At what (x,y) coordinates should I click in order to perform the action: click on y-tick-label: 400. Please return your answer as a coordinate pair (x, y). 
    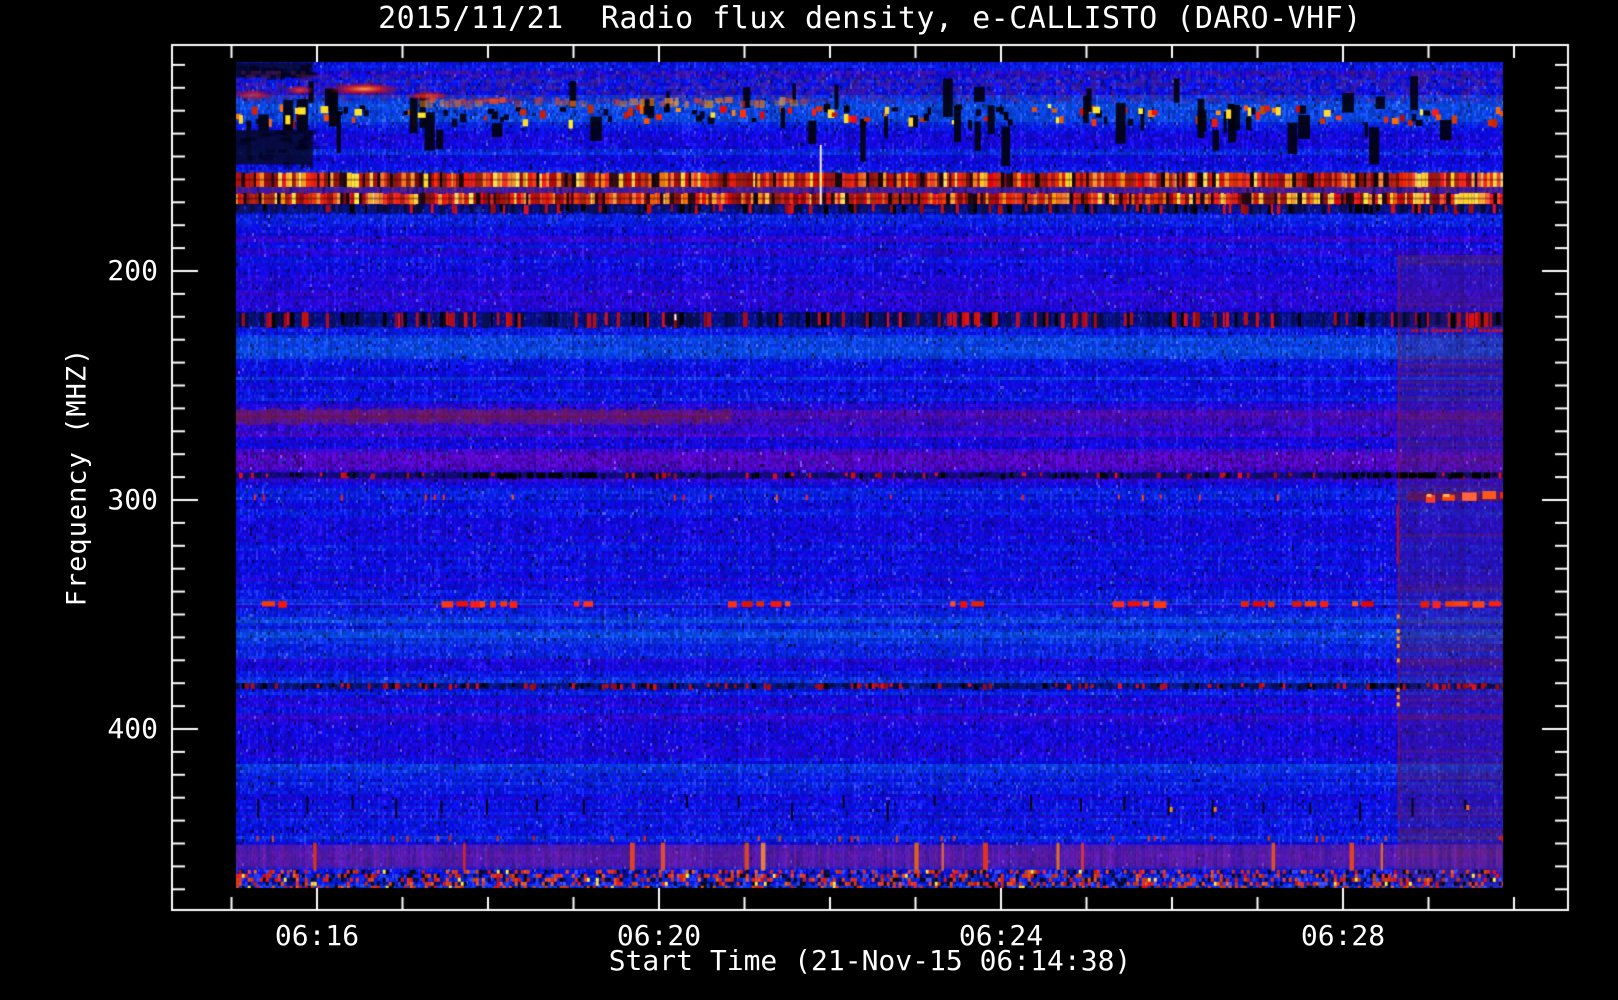
    Looking at the image, I should click on (132, 728).